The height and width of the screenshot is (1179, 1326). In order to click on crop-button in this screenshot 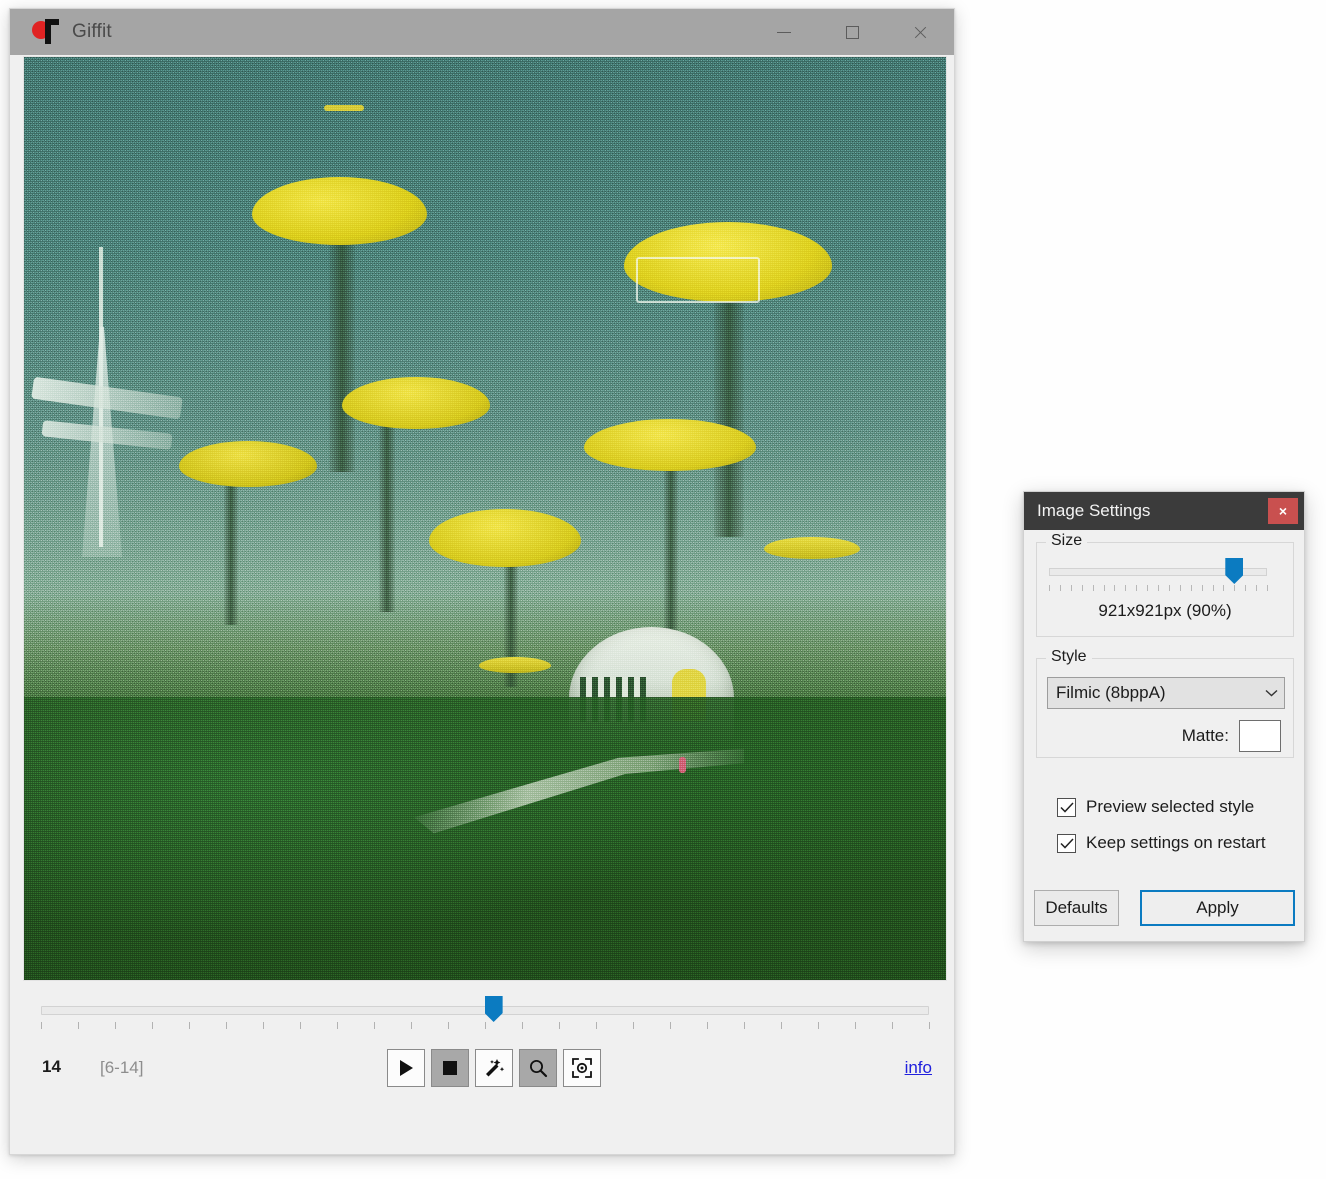, I will do `click(582, 1068)`.